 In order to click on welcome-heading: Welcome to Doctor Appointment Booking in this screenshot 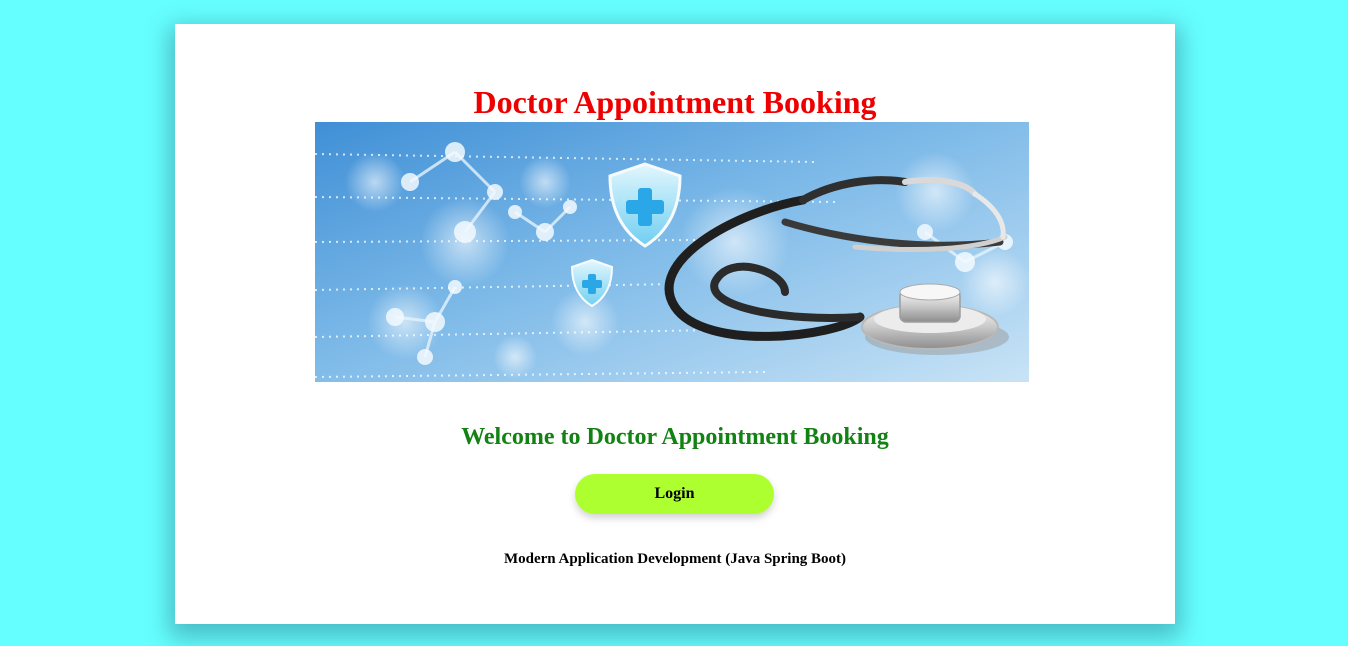, I will do `click(675, 437)`.